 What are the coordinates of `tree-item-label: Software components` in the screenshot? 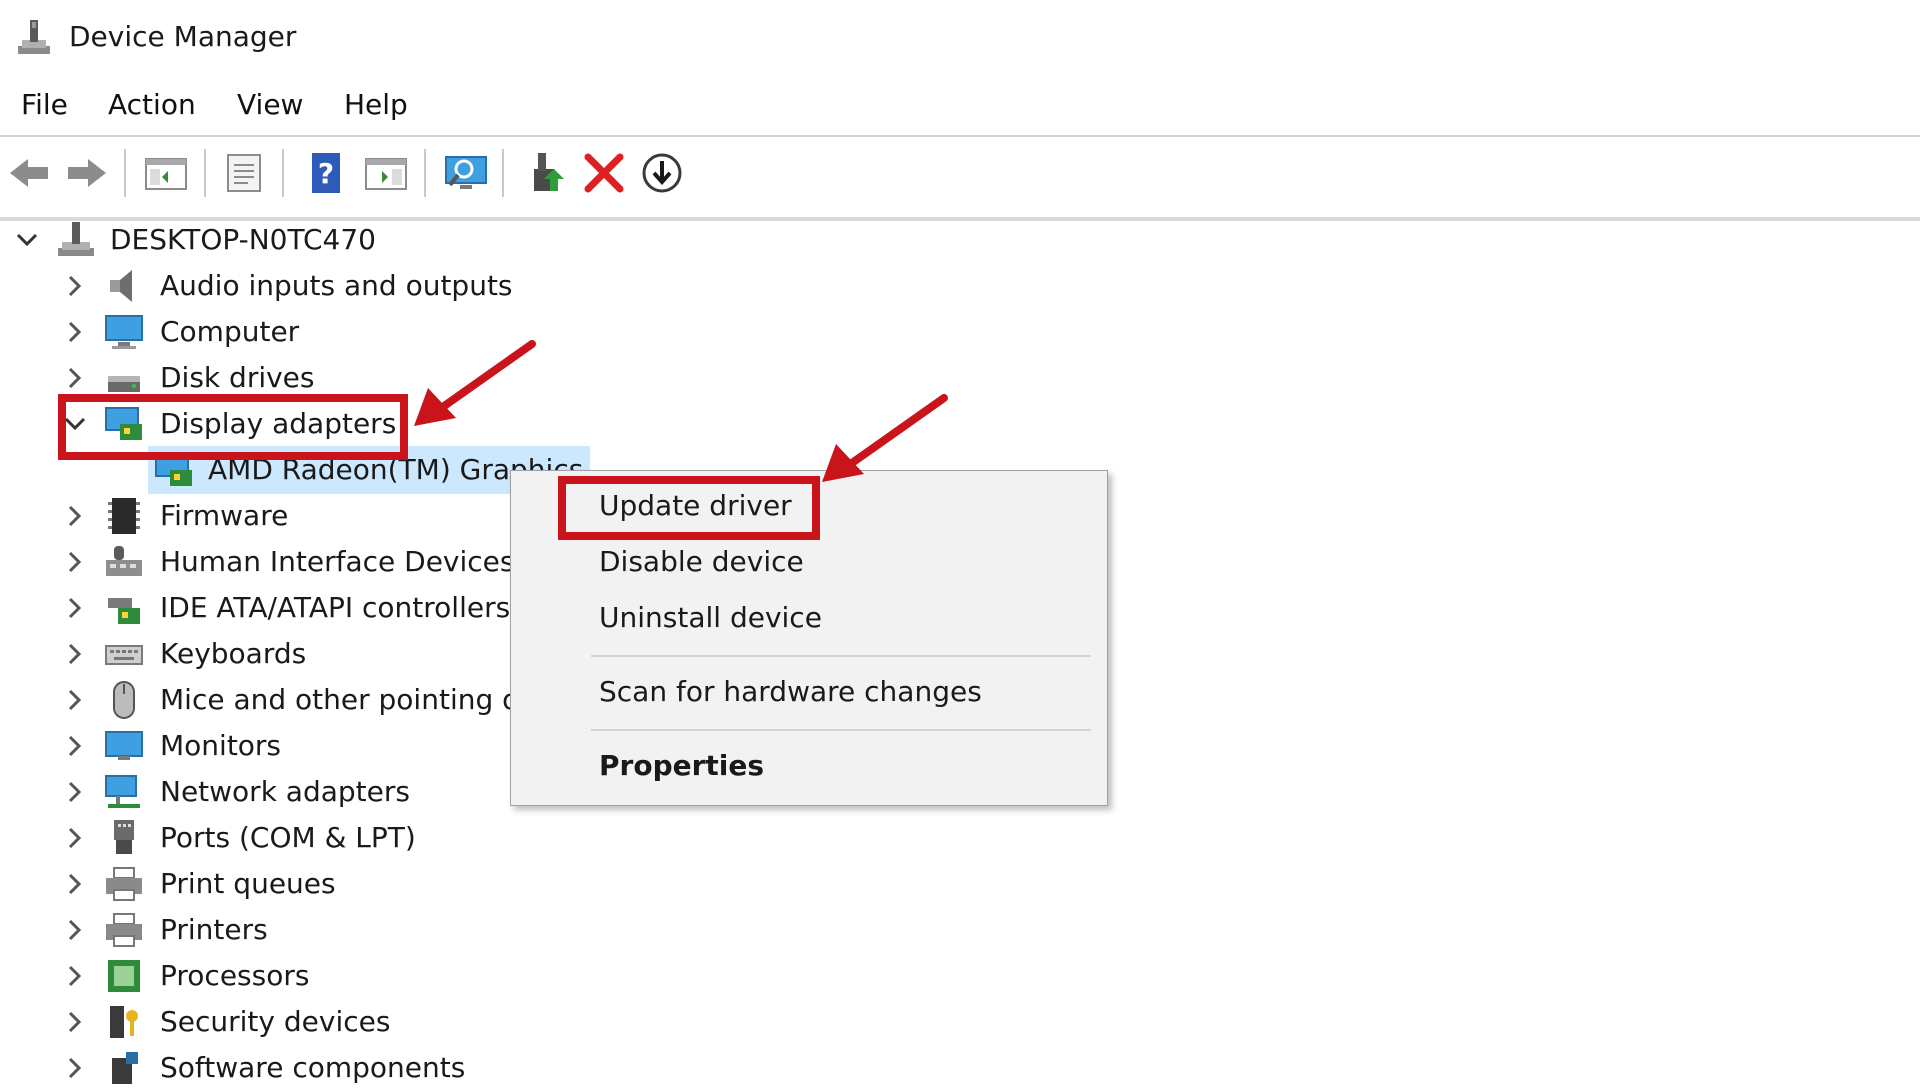 It's located at (313, 1067).